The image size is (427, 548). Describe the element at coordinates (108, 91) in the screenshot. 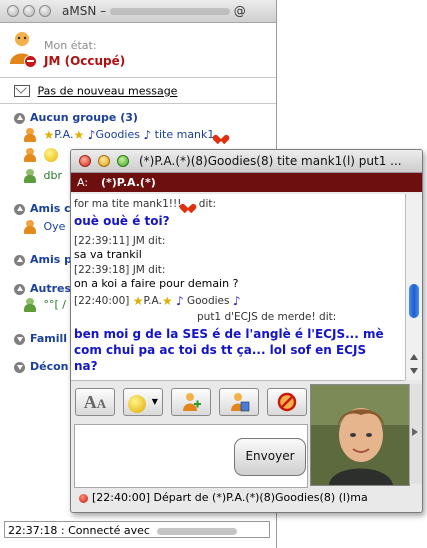

I see `no-new-message-link: Pas de nouveau message` at that location.